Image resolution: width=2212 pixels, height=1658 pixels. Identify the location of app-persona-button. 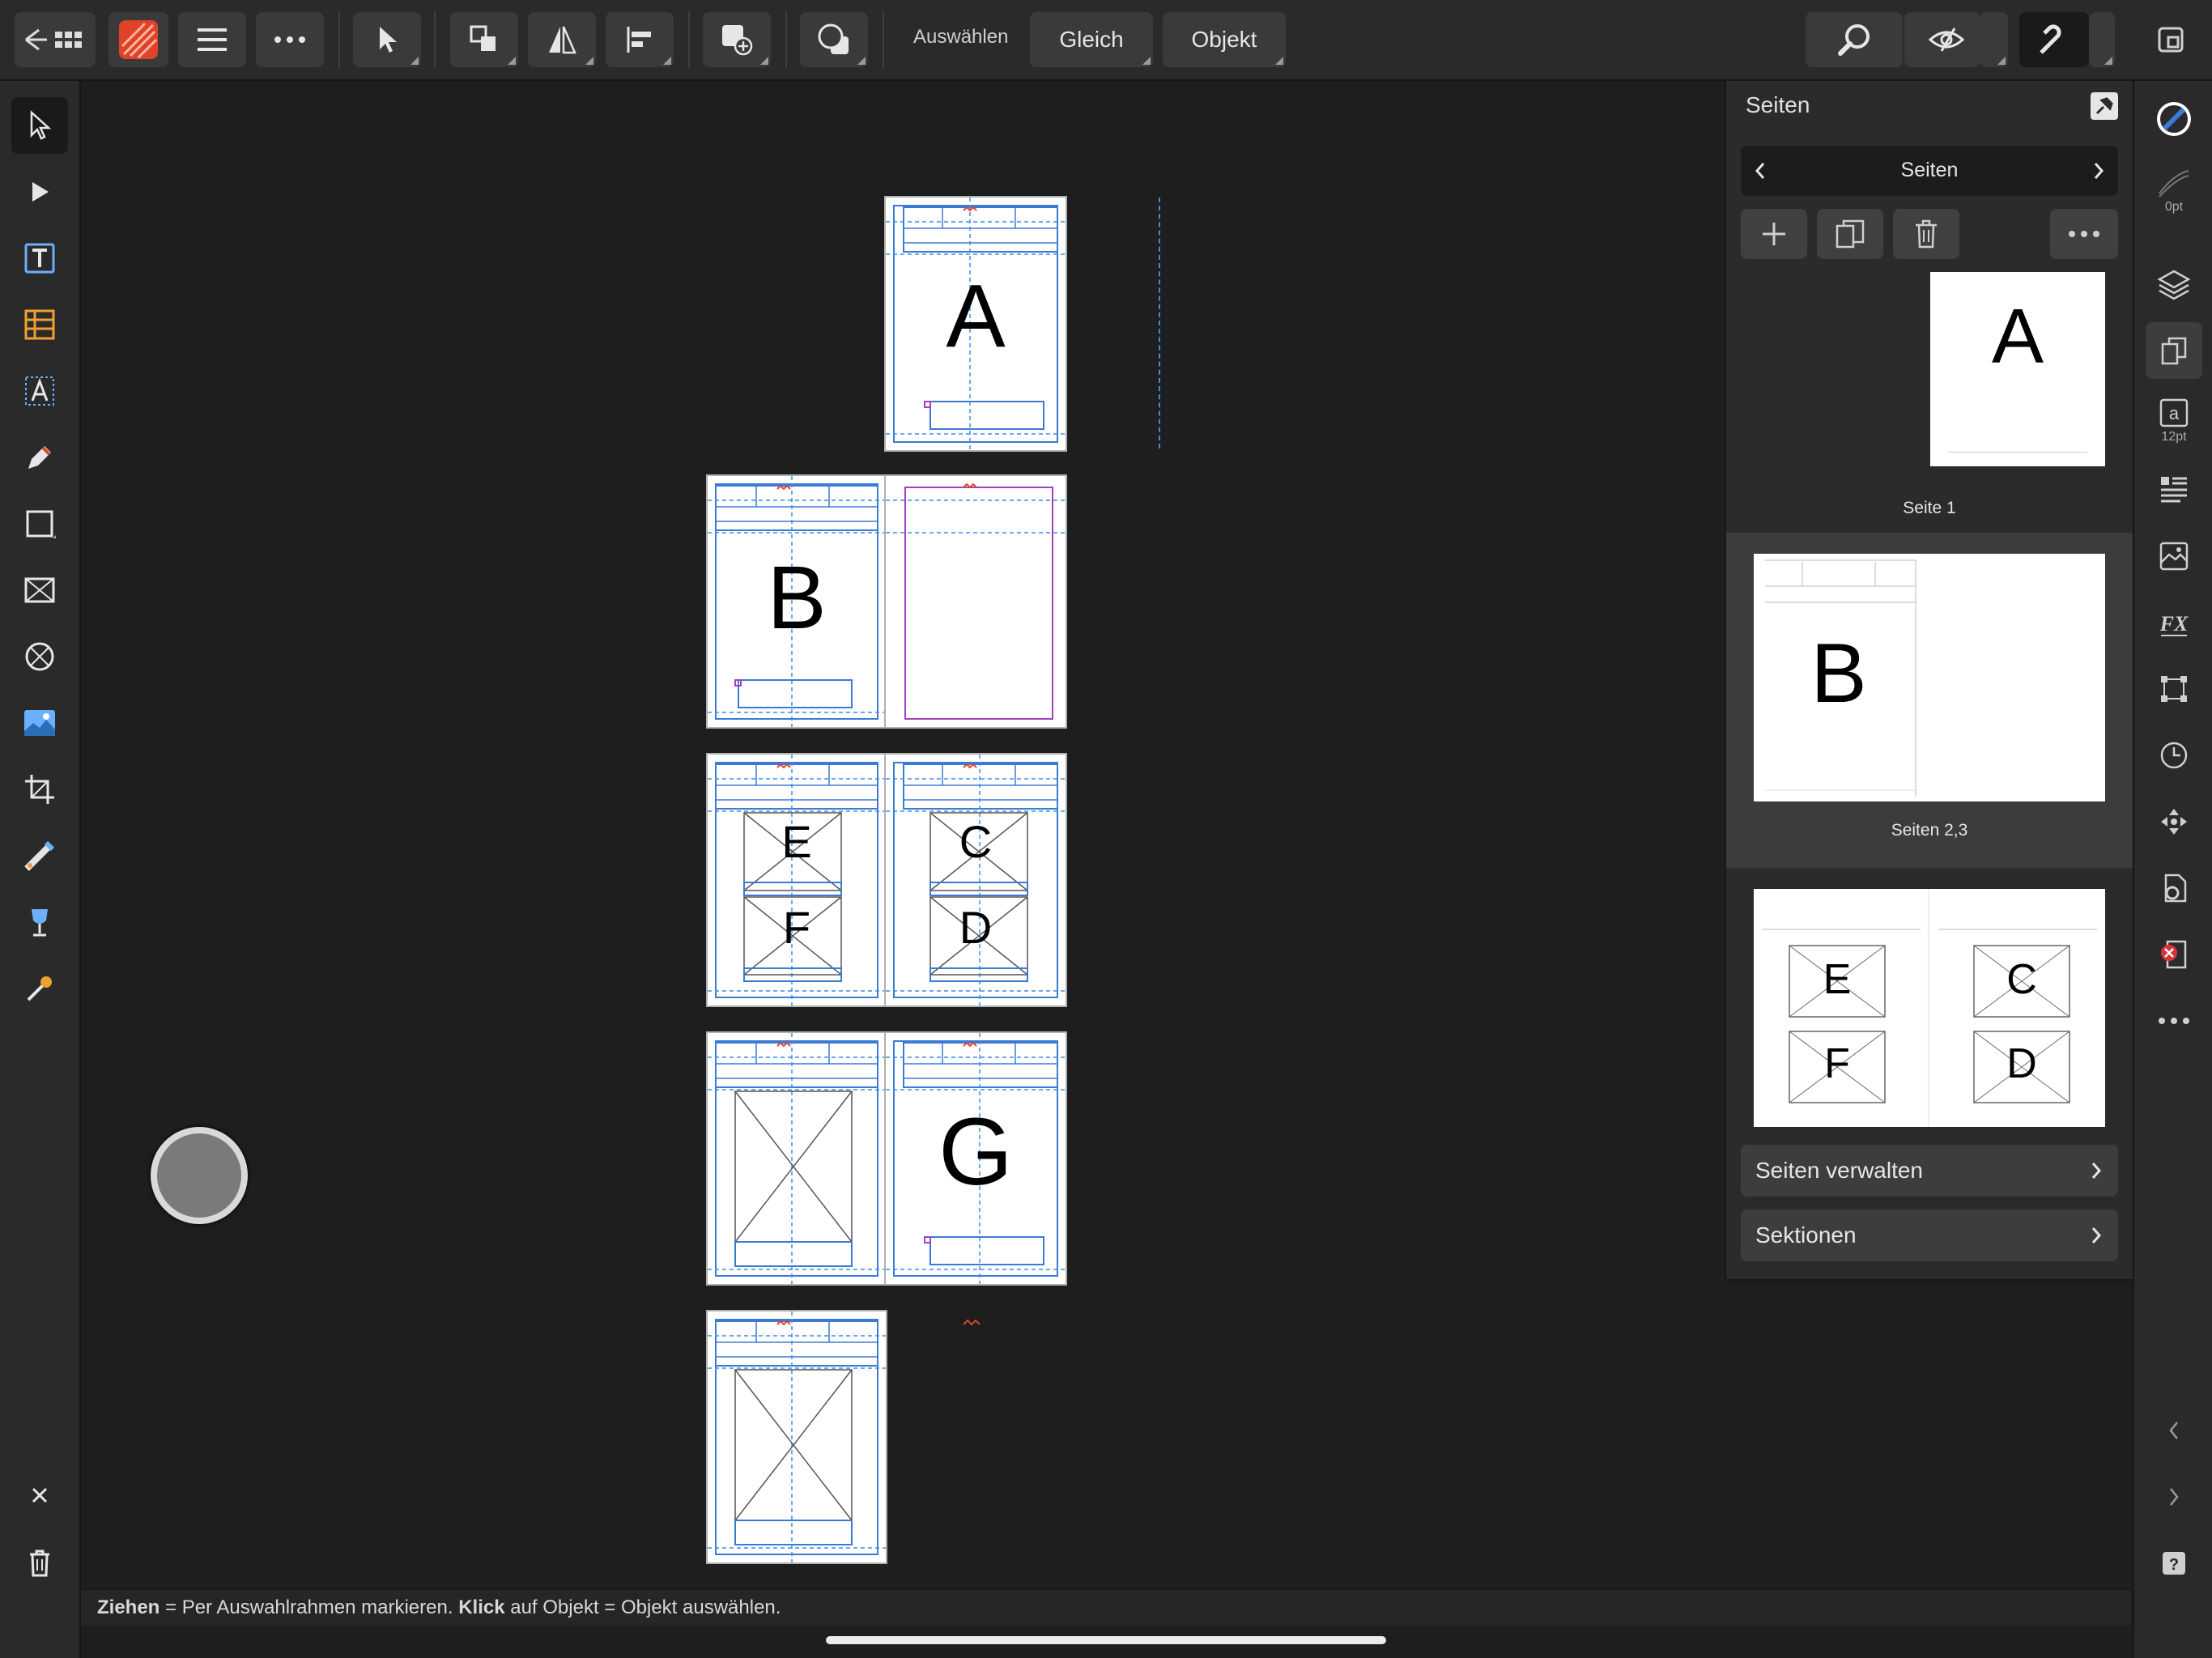
(138, 39).